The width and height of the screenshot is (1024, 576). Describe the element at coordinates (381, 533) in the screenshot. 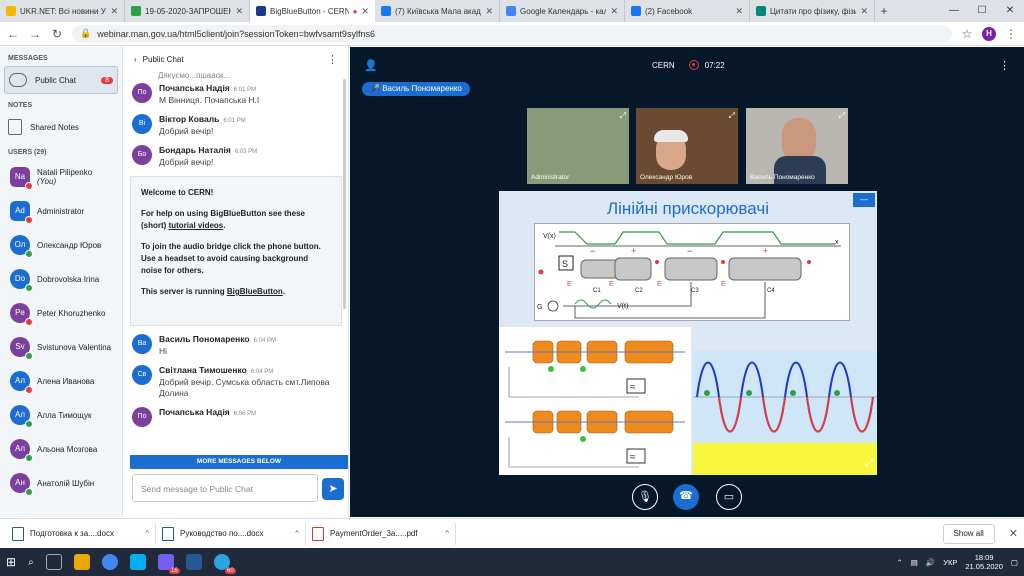

I see `download-item: PaymentOrder_3a.....pdf ^` at that location.